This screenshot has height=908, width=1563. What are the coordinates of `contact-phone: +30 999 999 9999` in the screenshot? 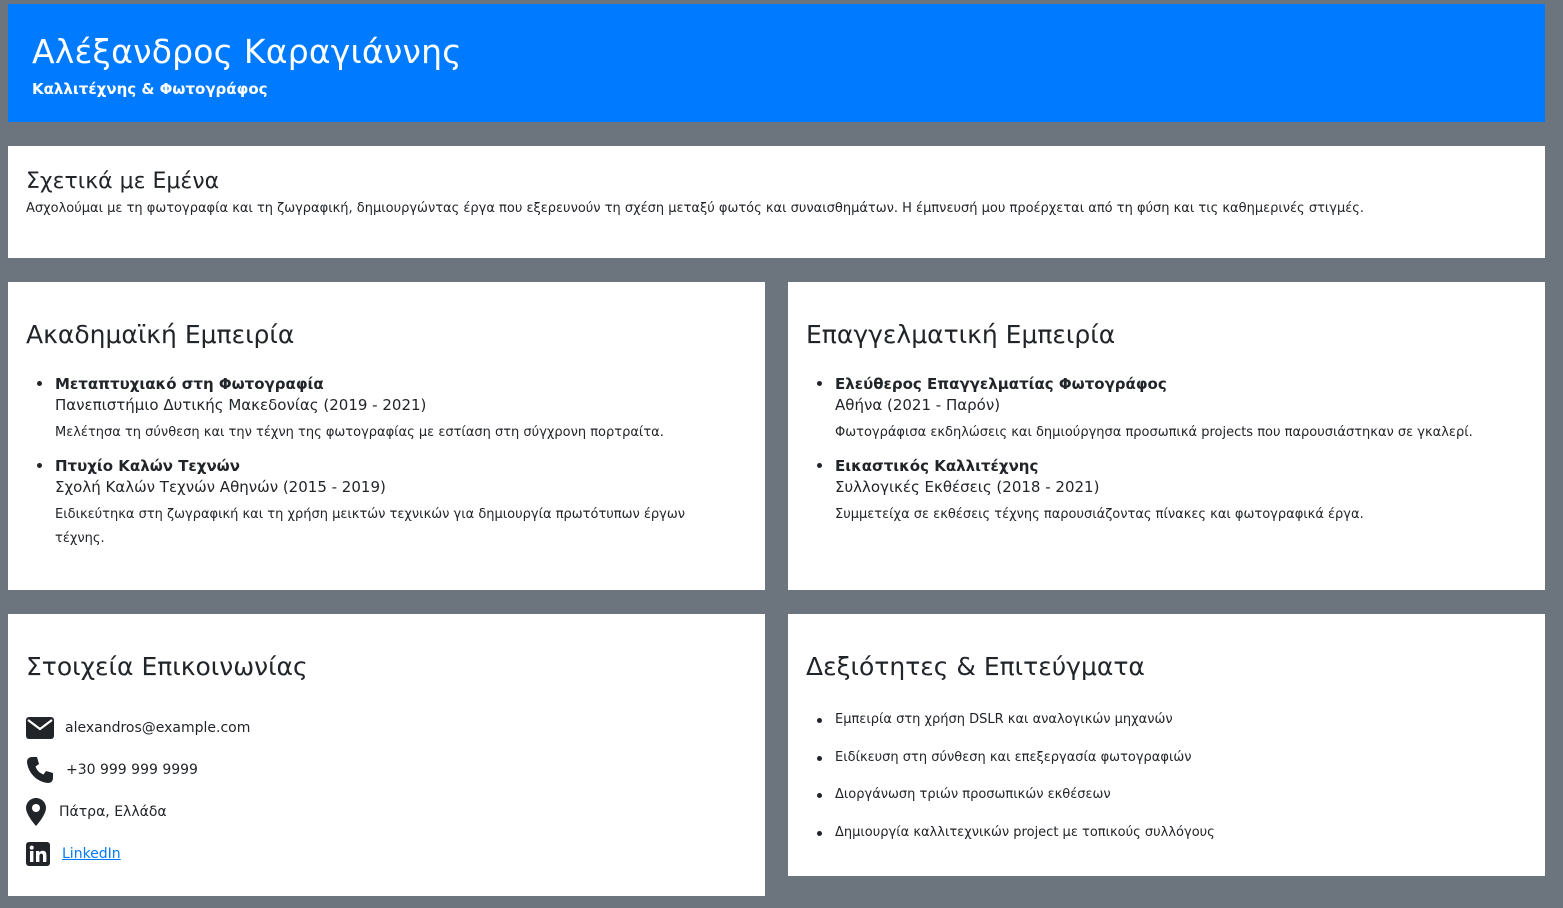 It's located at (132, 770).